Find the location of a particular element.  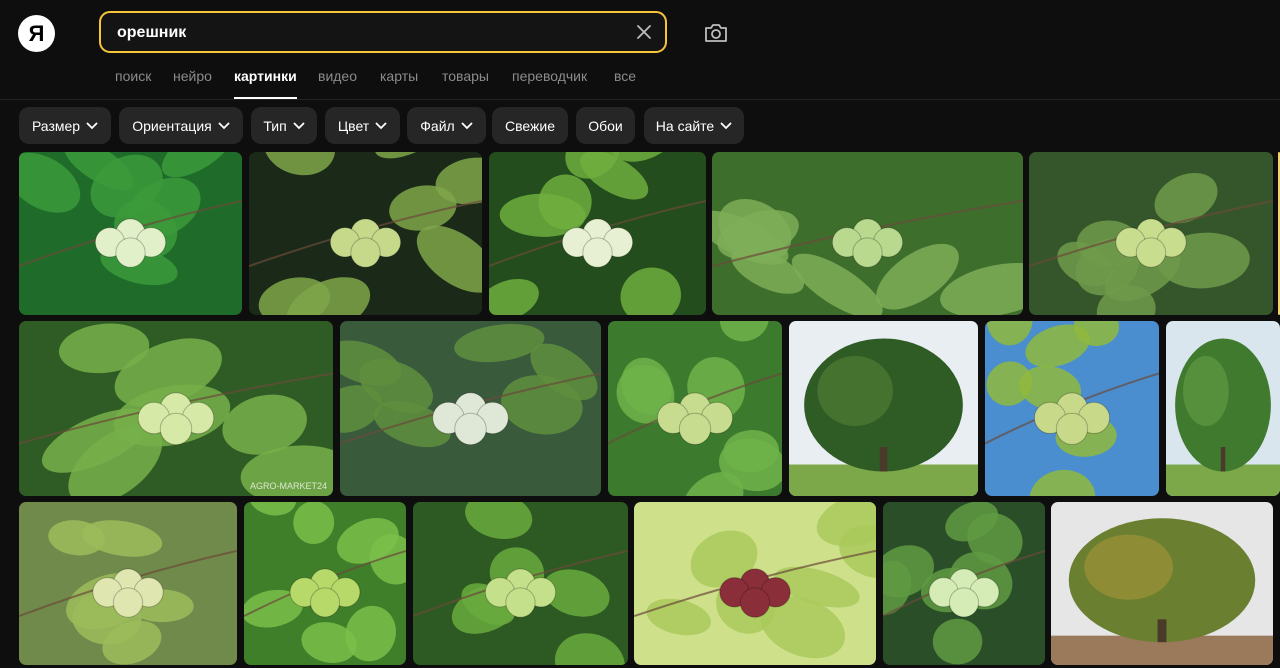

header-divider is located at coordinates (640, 99).